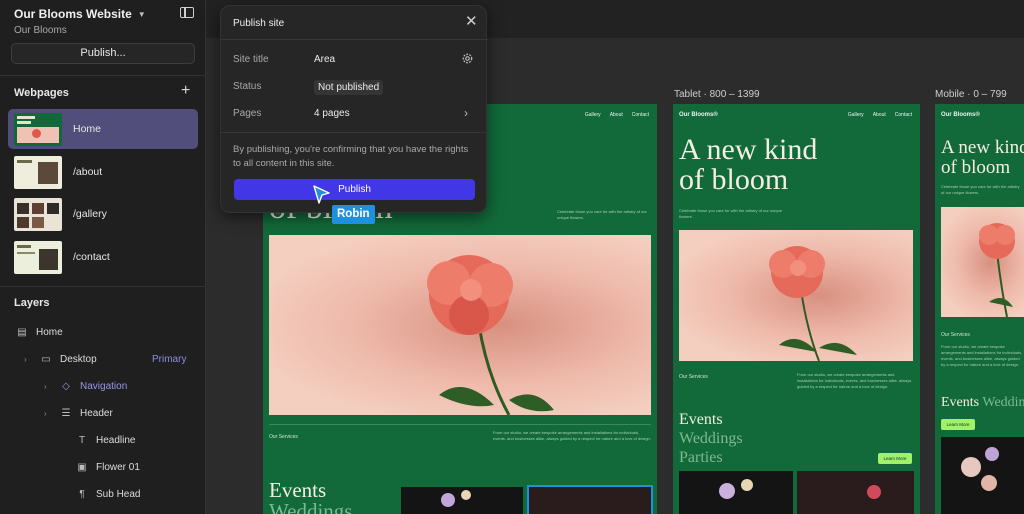 Image resolution: width=1024 pixels, height=514 pixels. What do you see at coordinates (96, 413) in the screenshot?
I see `layer-label: Header` at bounding box center [96, 413].